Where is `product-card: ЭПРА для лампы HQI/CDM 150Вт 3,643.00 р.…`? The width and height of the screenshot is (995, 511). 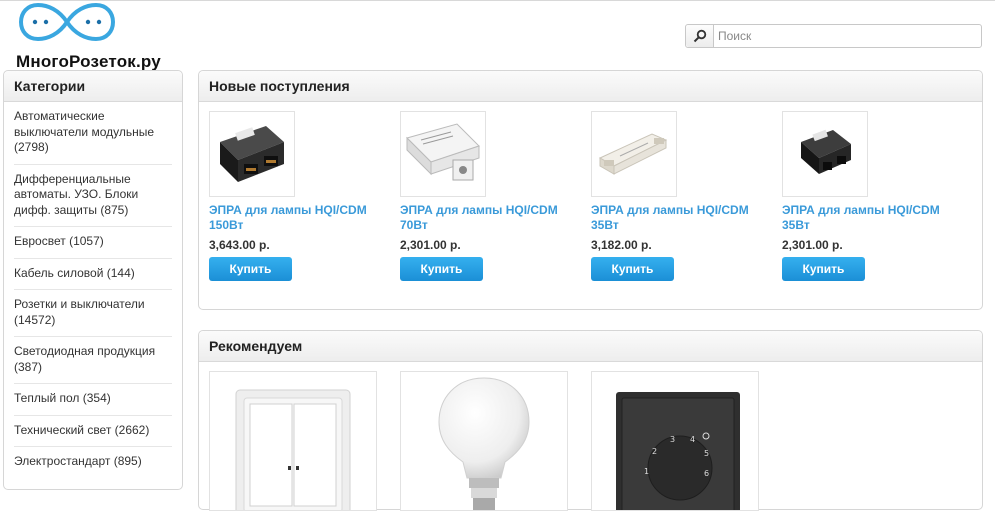 product-card: ЭПРА для лампы HQI/CDM 150Вт 3,643.00 р.… is located at coordinates (299, 196).